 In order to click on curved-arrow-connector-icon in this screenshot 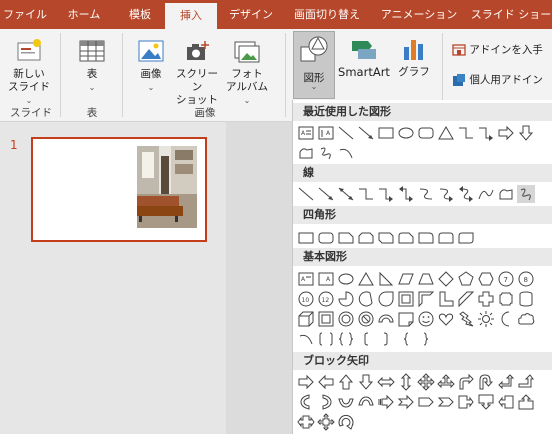, I will do `click(446, 194)`.